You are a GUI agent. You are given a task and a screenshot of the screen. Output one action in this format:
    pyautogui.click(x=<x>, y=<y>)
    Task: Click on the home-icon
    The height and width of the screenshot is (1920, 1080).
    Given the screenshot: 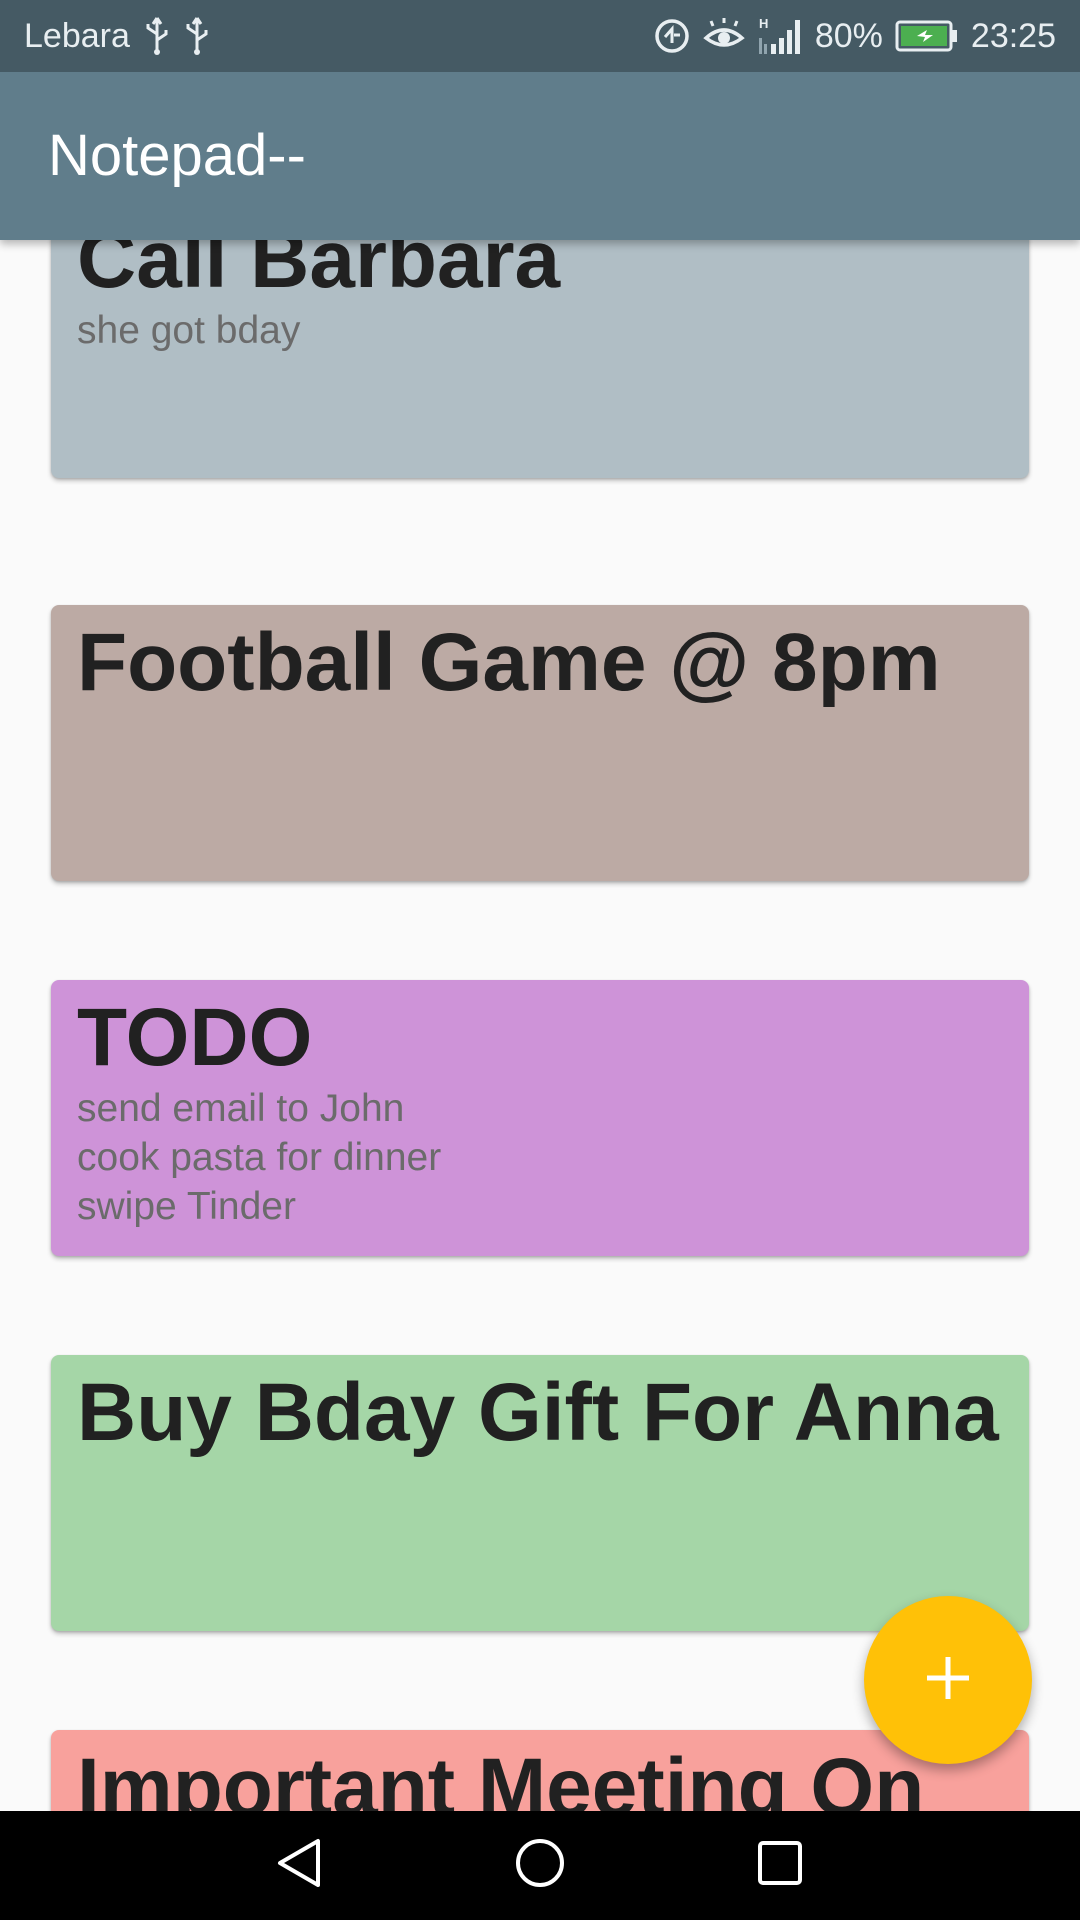 What is the action you would take?
    pyautogui.click(x=540, y=1865)
    